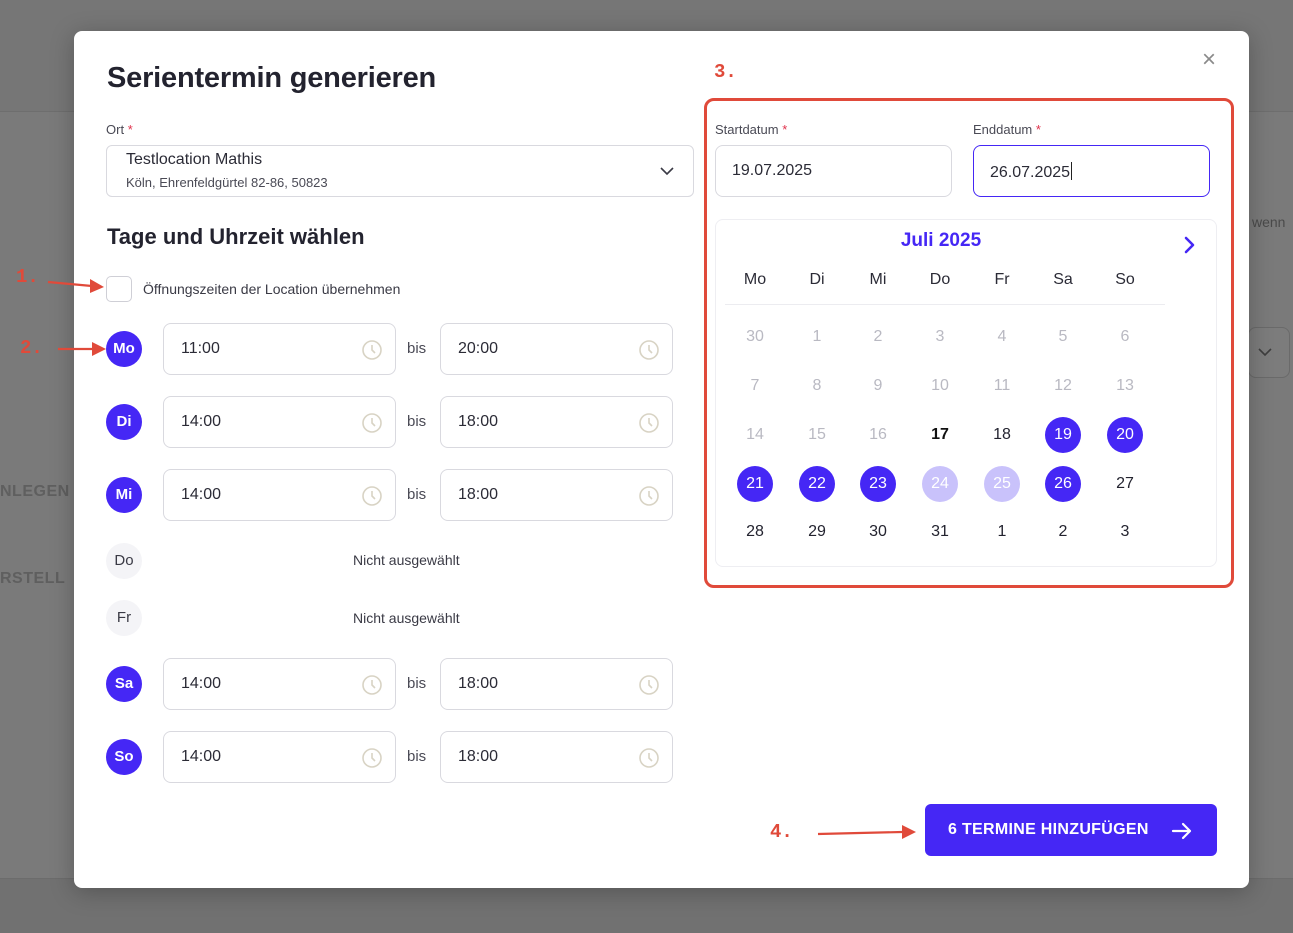  Describe the element at coordinates (866, 832) in the screenshot. I see `annotation-arrow-step4-icon` at that location.